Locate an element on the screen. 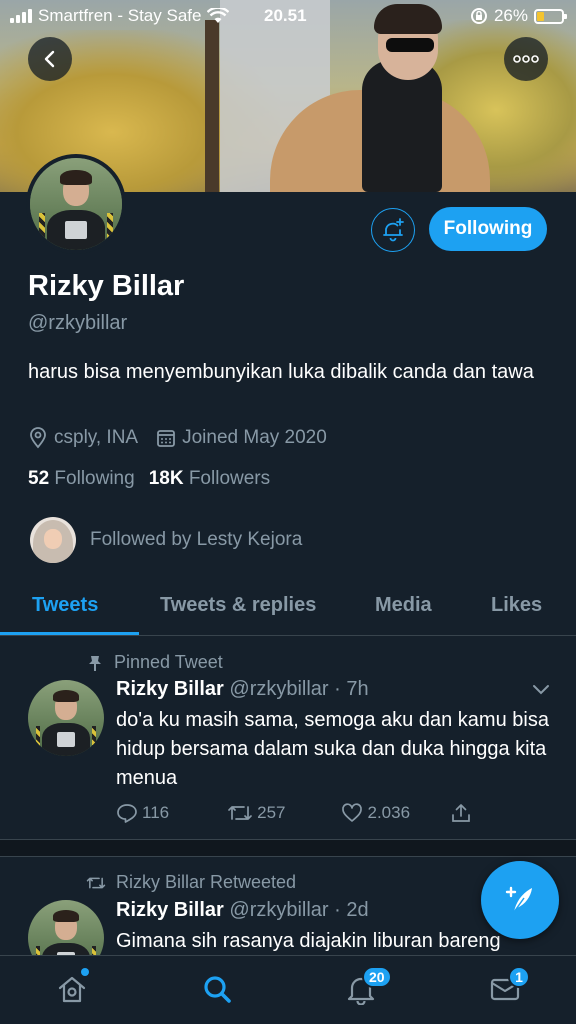 The image size is (576, 1024). share-action is located at coordinates (461, 813).